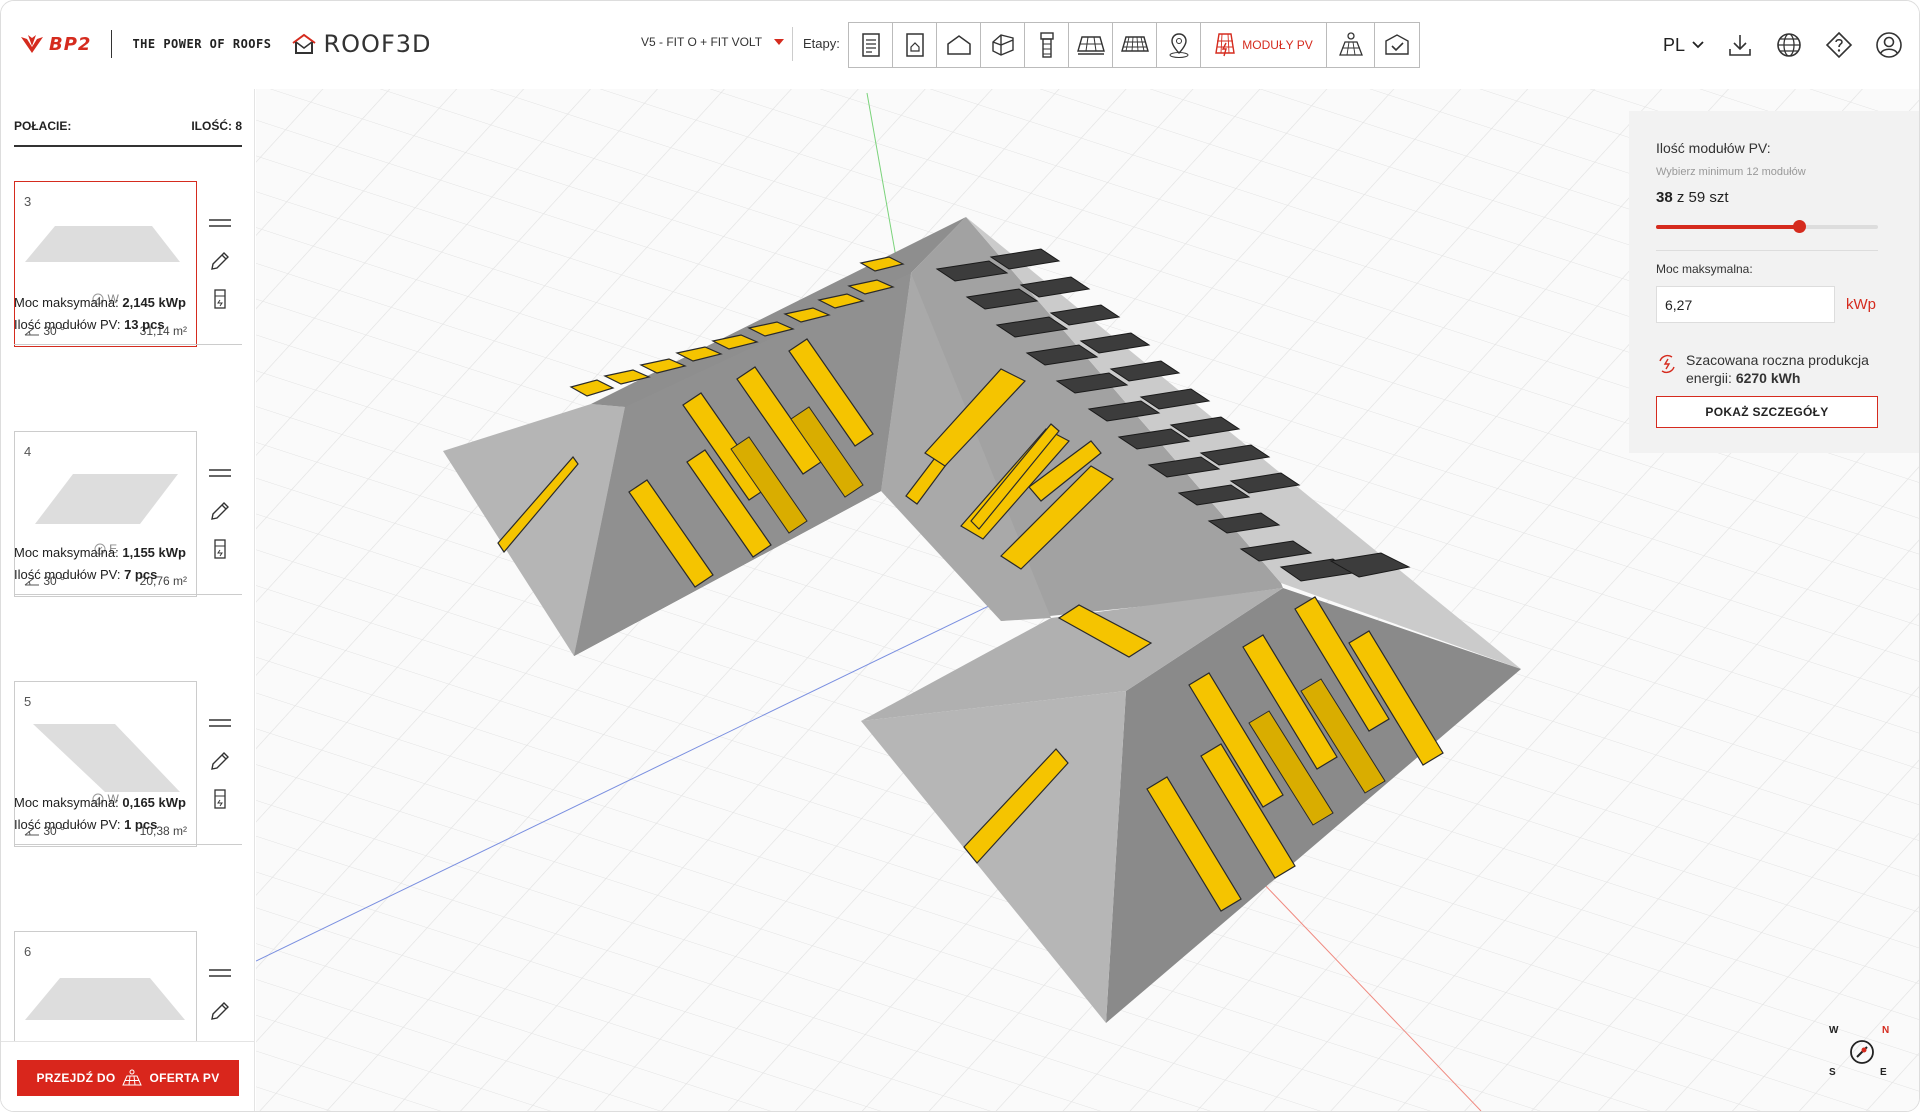 The height and width of the screenshot is (1112, 1920). I want to click on stage-document-house, so click(915, 45).